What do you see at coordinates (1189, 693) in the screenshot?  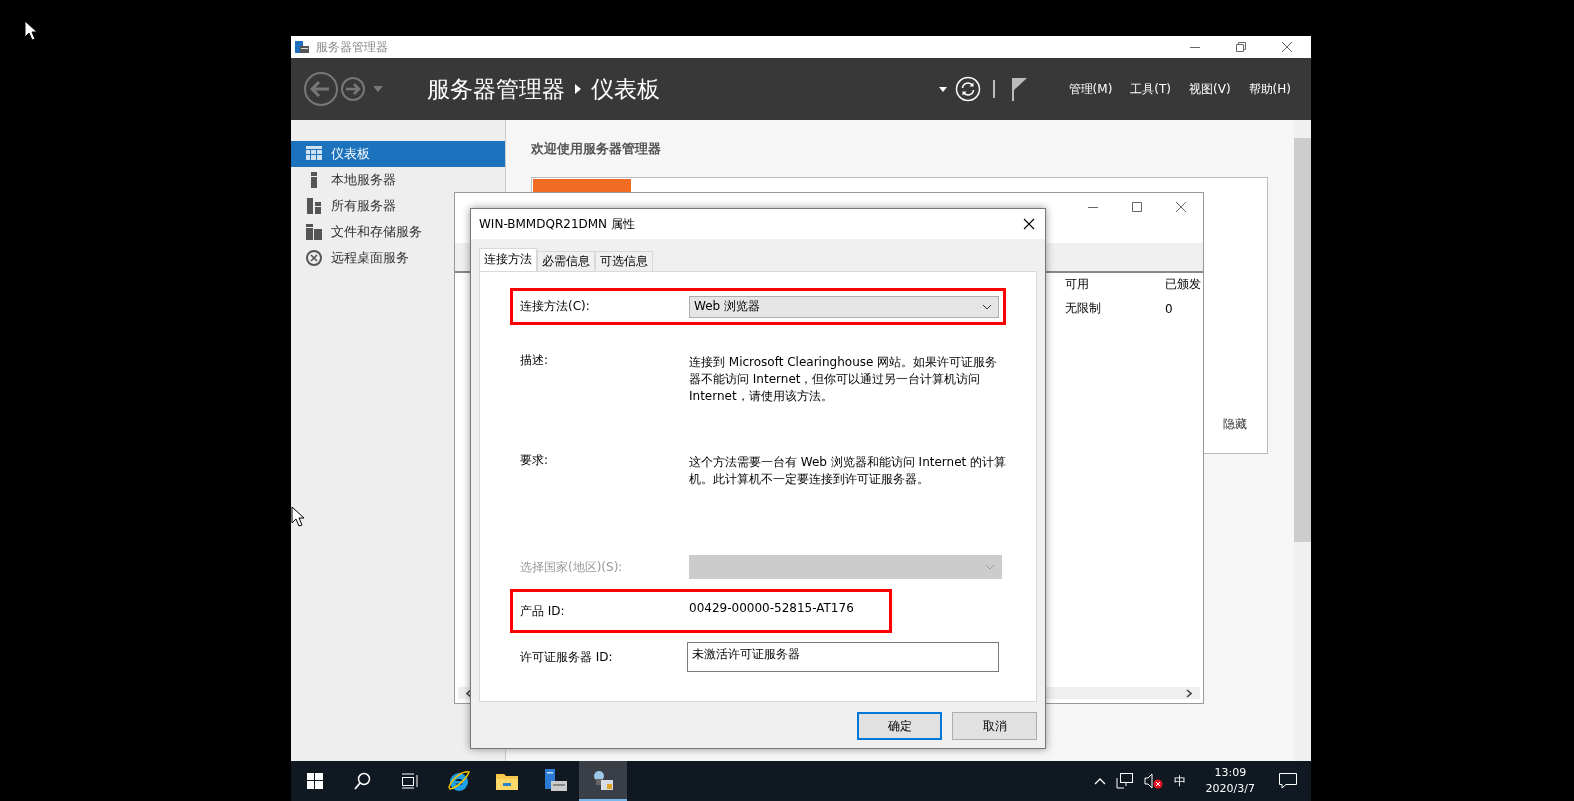 I see `chevron-right-icon` at bounding box center [1189, 693].